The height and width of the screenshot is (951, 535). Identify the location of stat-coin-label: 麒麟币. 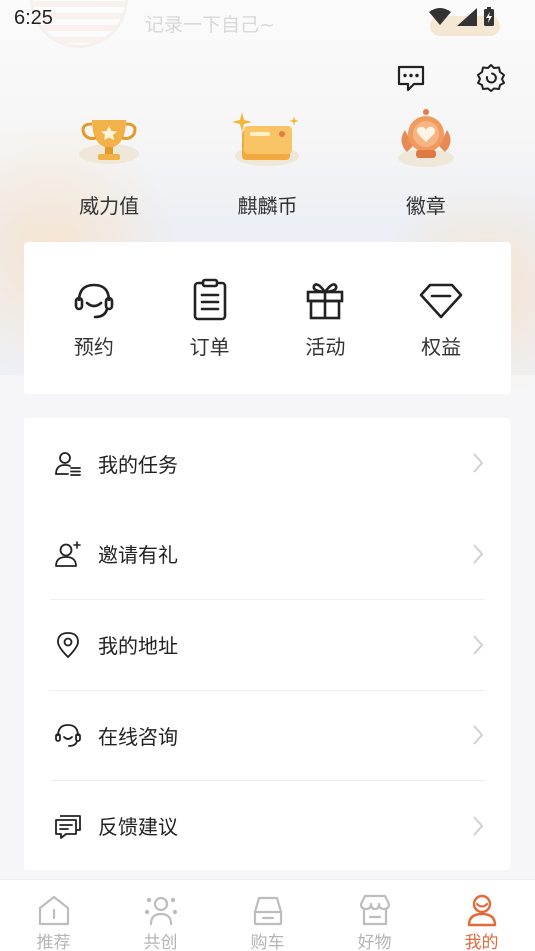
(267, 206).